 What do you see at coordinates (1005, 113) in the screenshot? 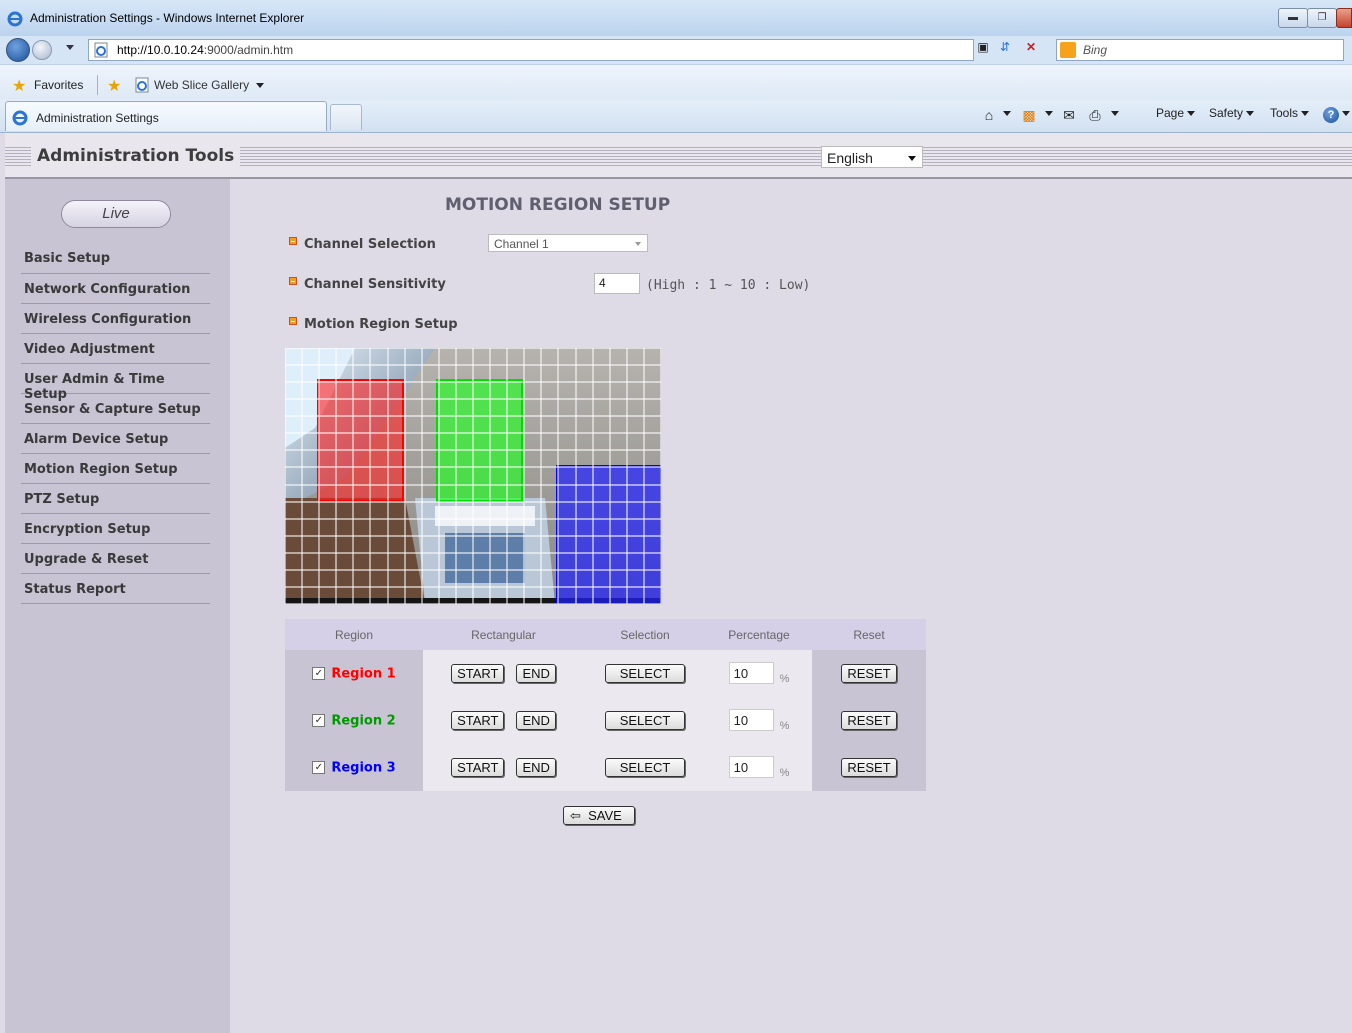
I see `home-dropdown` at bounding box center [1005, 113].